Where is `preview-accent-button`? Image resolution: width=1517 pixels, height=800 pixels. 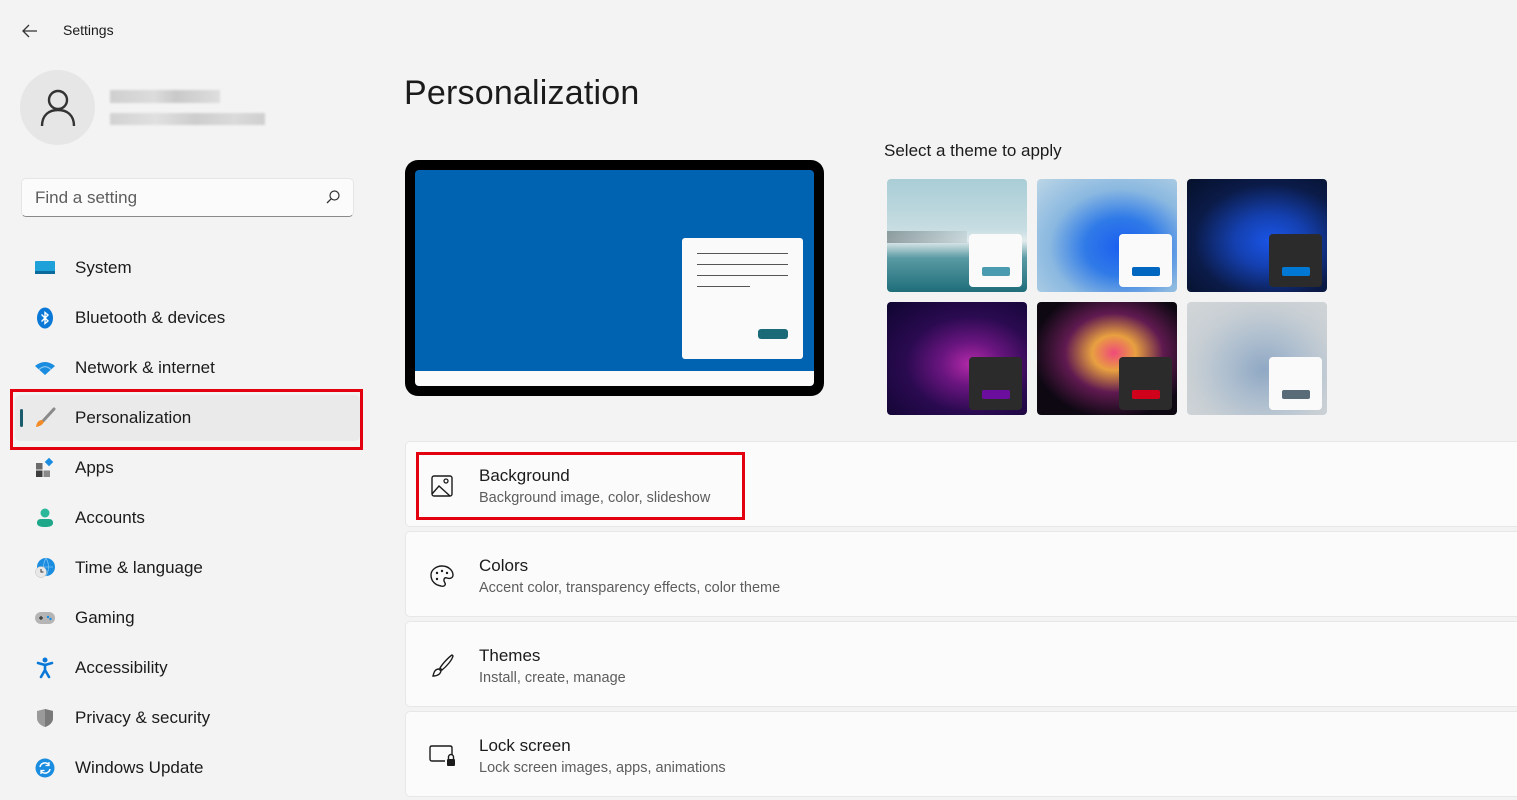 preview-accent-button is located at coordinates (773, 334).